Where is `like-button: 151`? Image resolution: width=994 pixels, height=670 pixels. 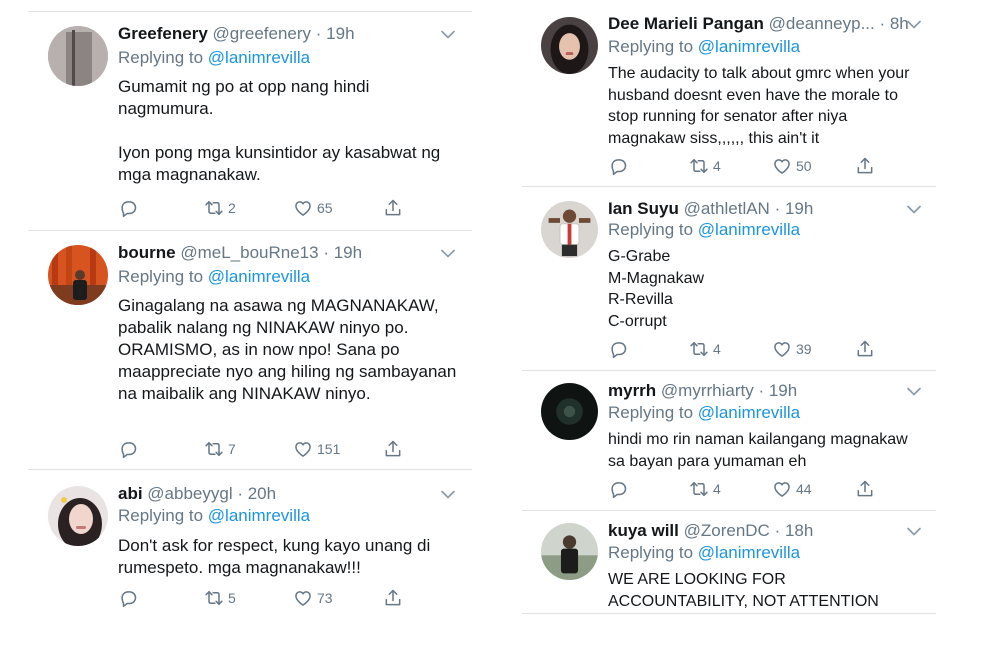
like-button: 151 is located at coordinates (316, 449).